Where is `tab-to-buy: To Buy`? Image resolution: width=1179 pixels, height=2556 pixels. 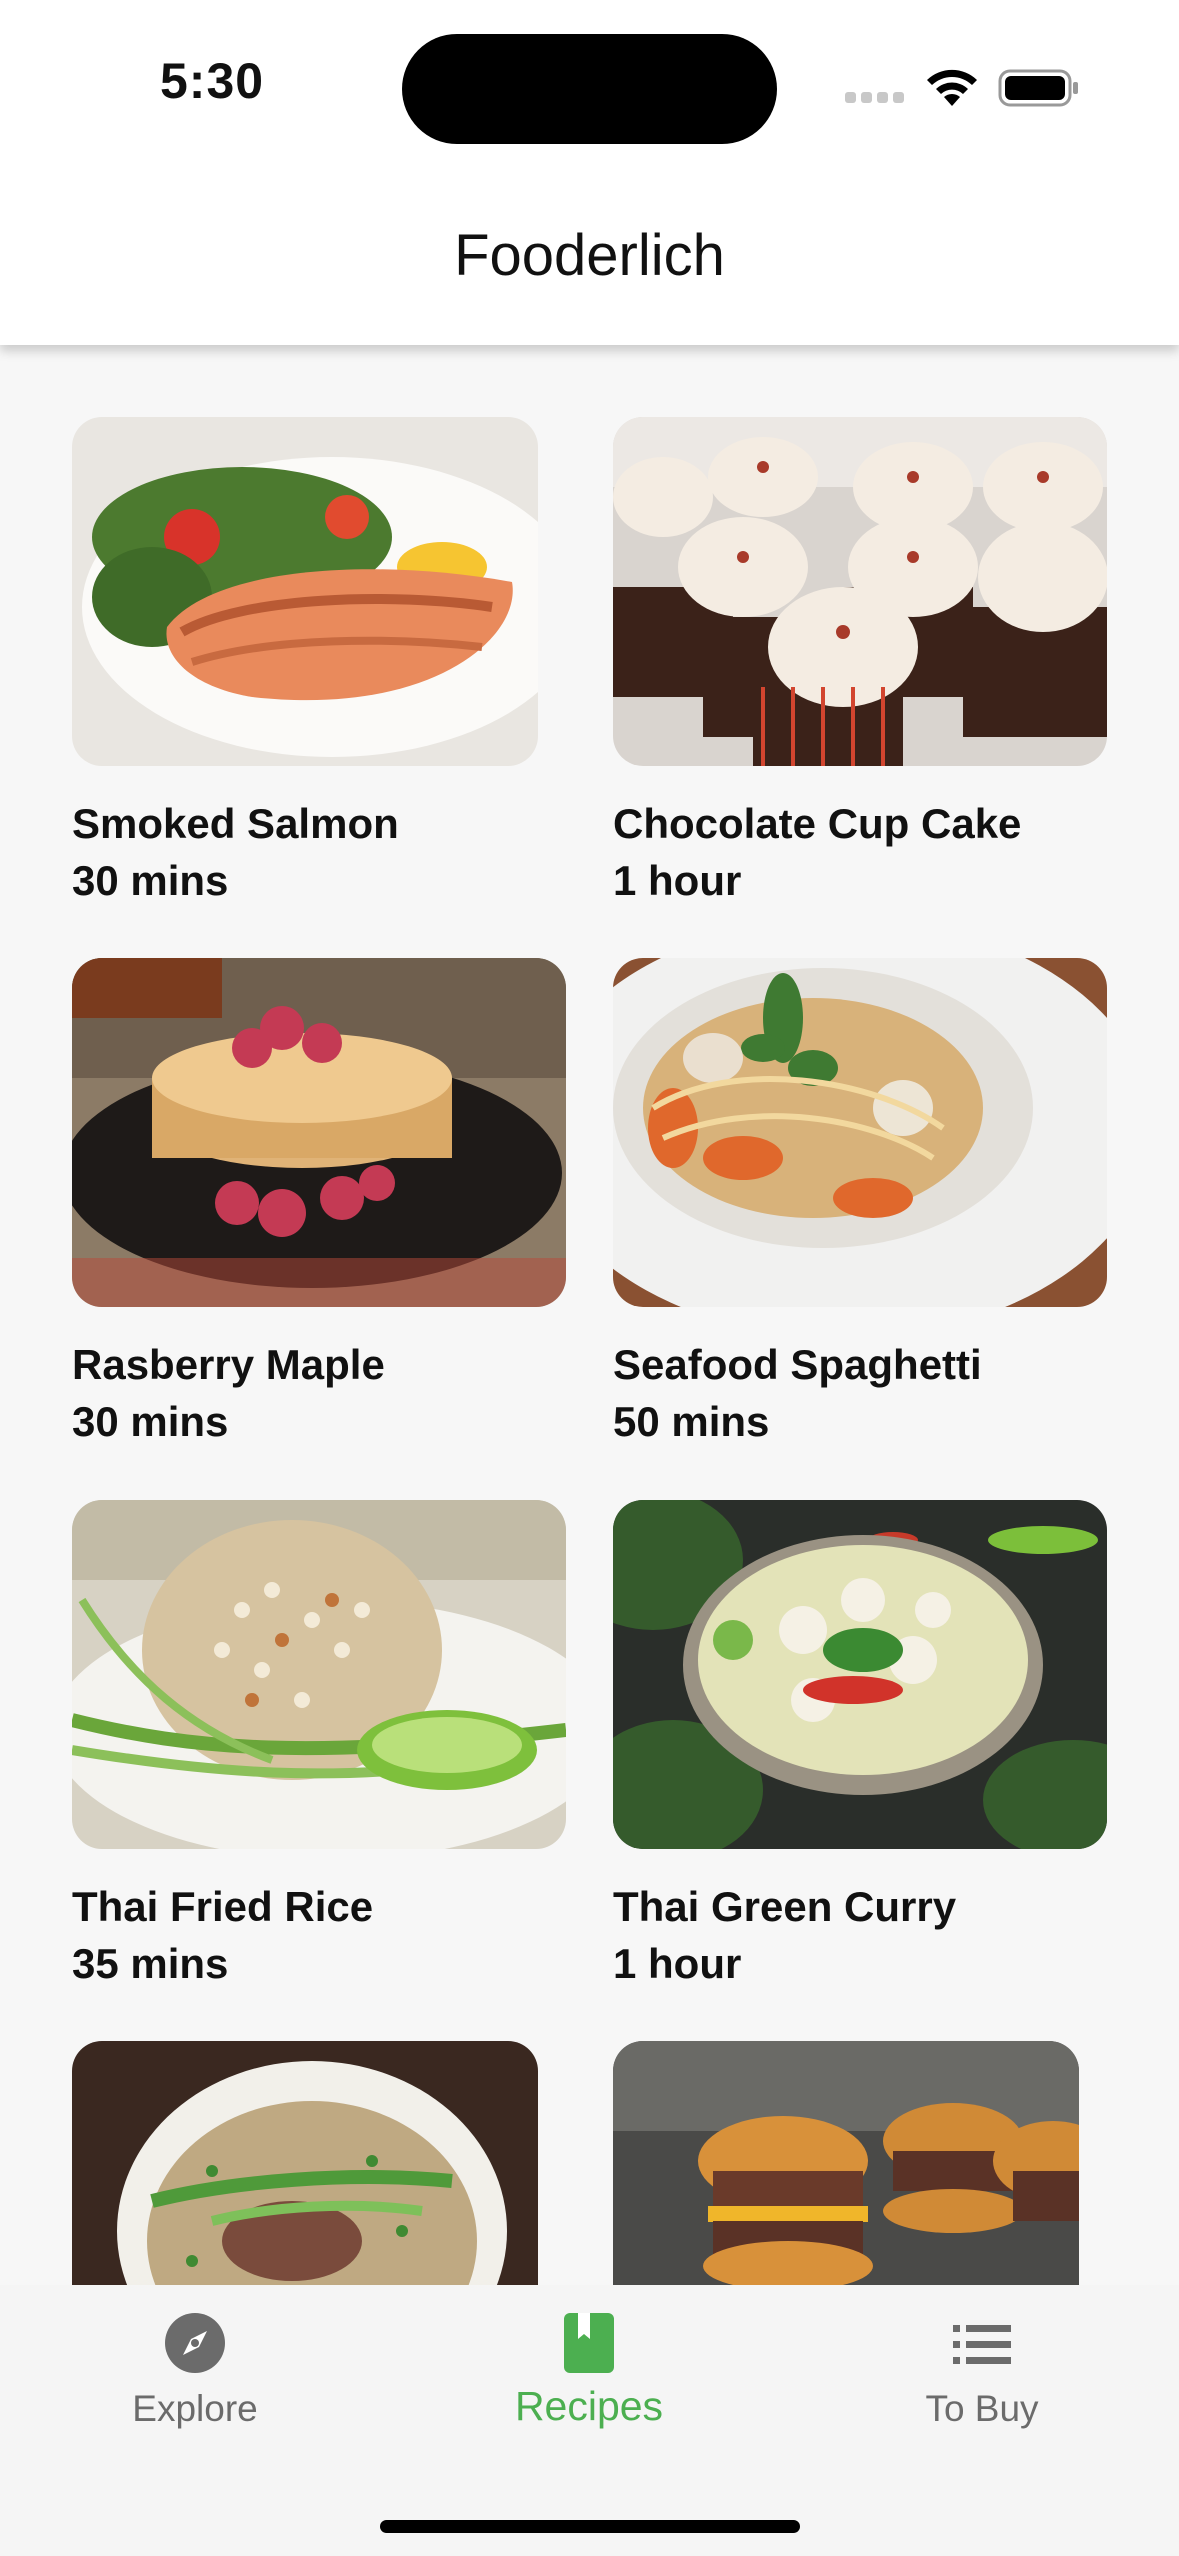 tab-to-buy: To Buy is located at coordinates (982, 2385).